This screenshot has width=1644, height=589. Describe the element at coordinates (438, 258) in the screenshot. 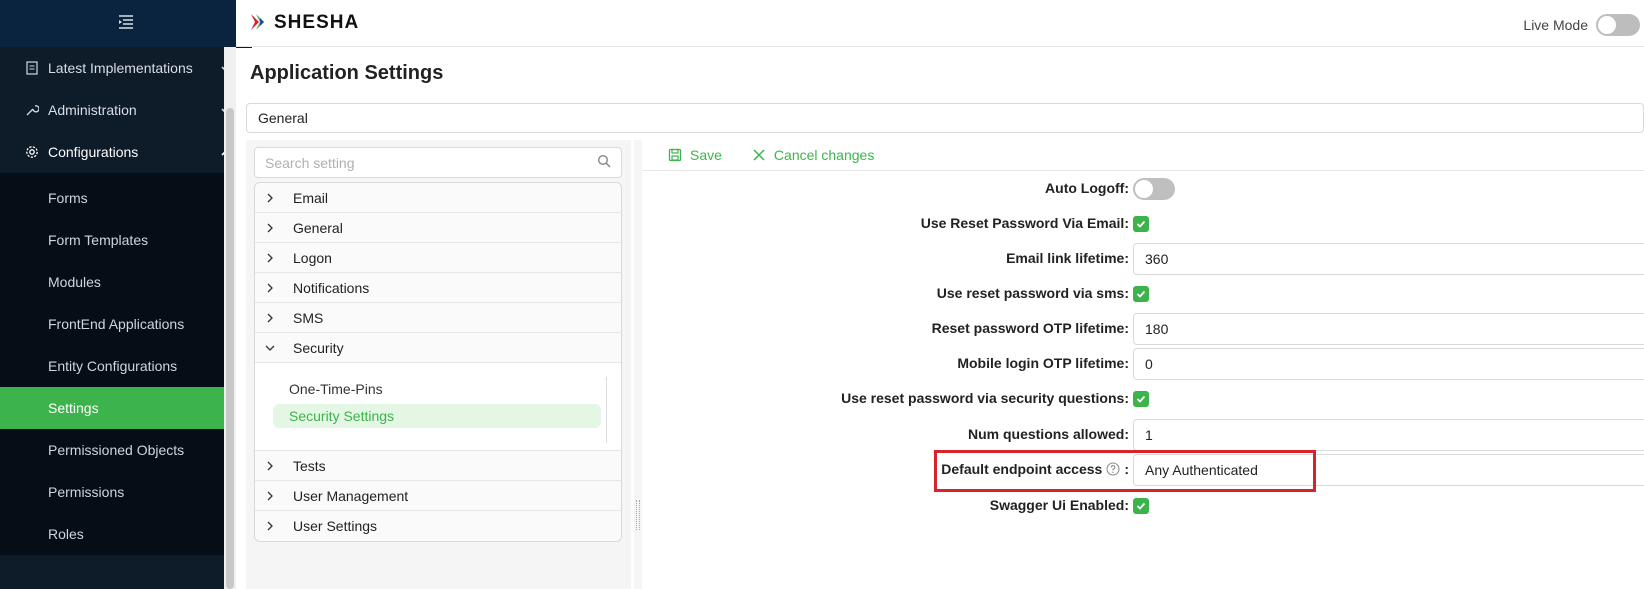

I see `tree-group-logon: Logon` at that location.